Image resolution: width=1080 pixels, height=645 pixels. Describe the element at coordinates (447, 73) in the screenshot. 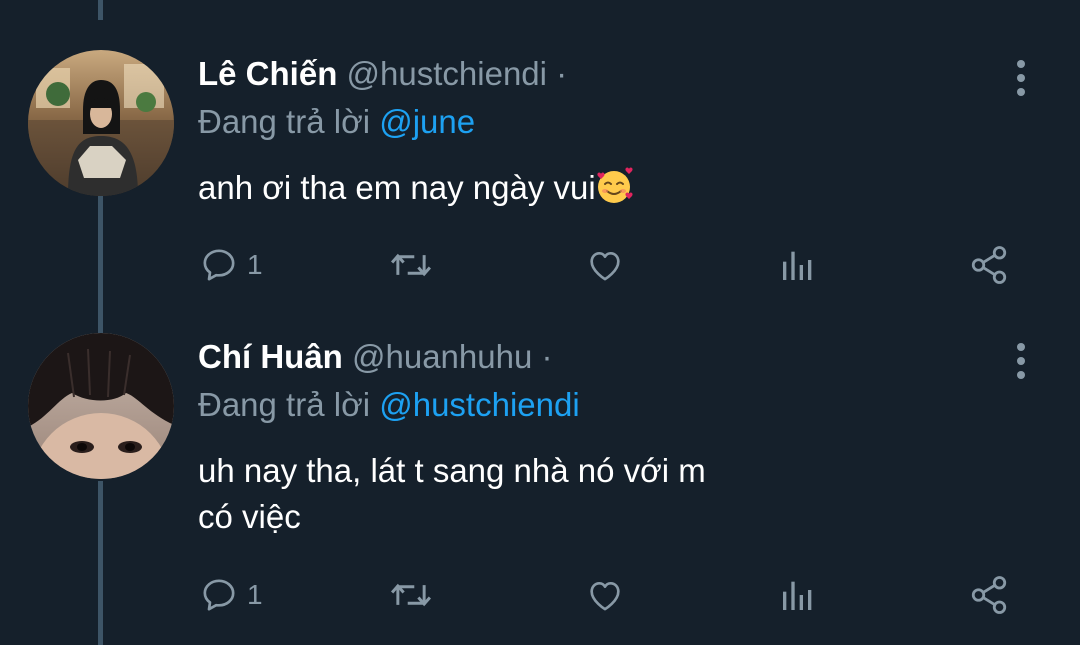

I see `handle: @hustchiendi` at that location.